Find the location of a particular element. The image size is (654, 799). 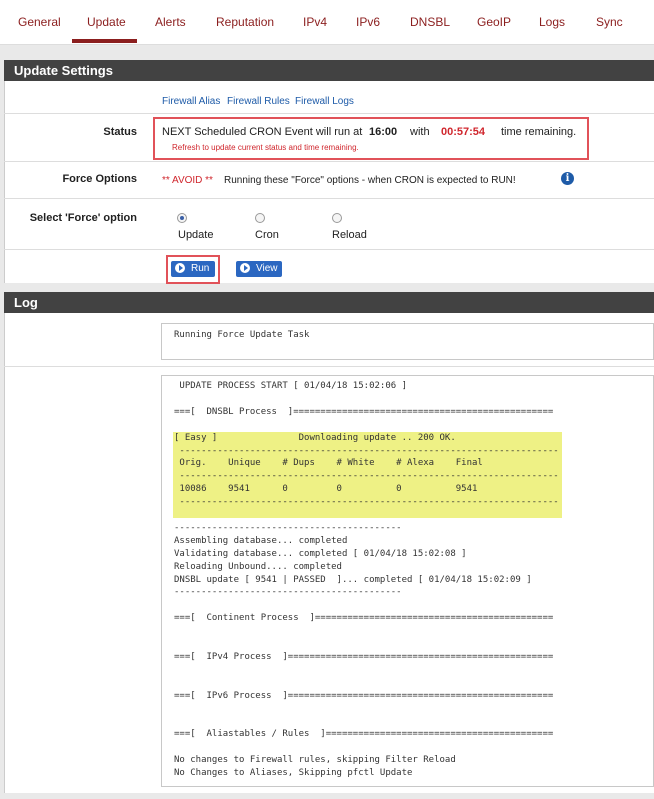

firewall-alias-link: Firewall Alias is located at coordinates (191, 101).